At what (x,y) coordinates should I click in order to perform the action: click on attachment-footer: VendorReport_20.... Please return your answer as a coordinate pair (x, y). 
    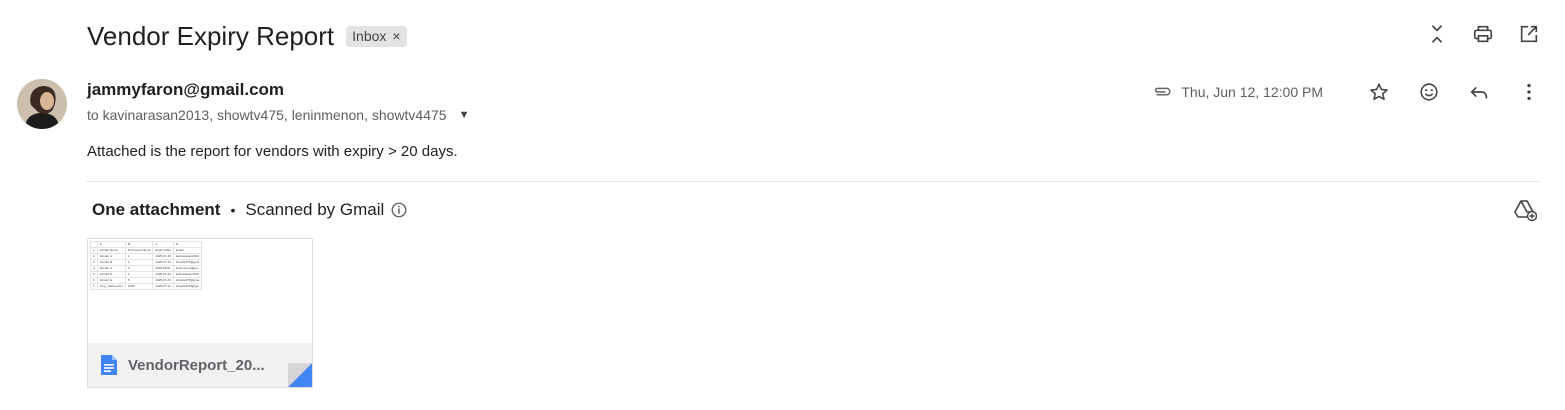
    Looking at the image, I should click on (200, 365).